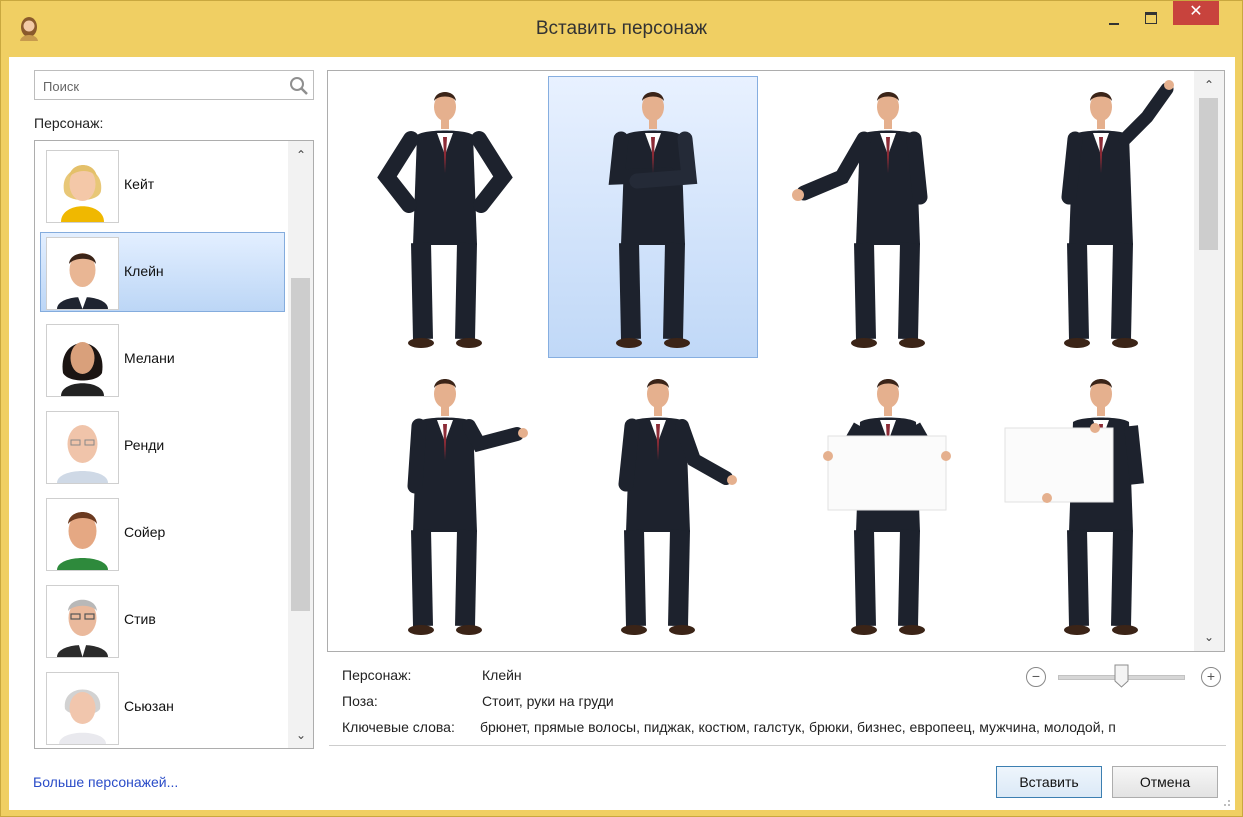 This screenshot has height=817, width=1243. Describe the element at coordinates (1196, 13) in the screenshot. I see `close-button: ✕` at that location.